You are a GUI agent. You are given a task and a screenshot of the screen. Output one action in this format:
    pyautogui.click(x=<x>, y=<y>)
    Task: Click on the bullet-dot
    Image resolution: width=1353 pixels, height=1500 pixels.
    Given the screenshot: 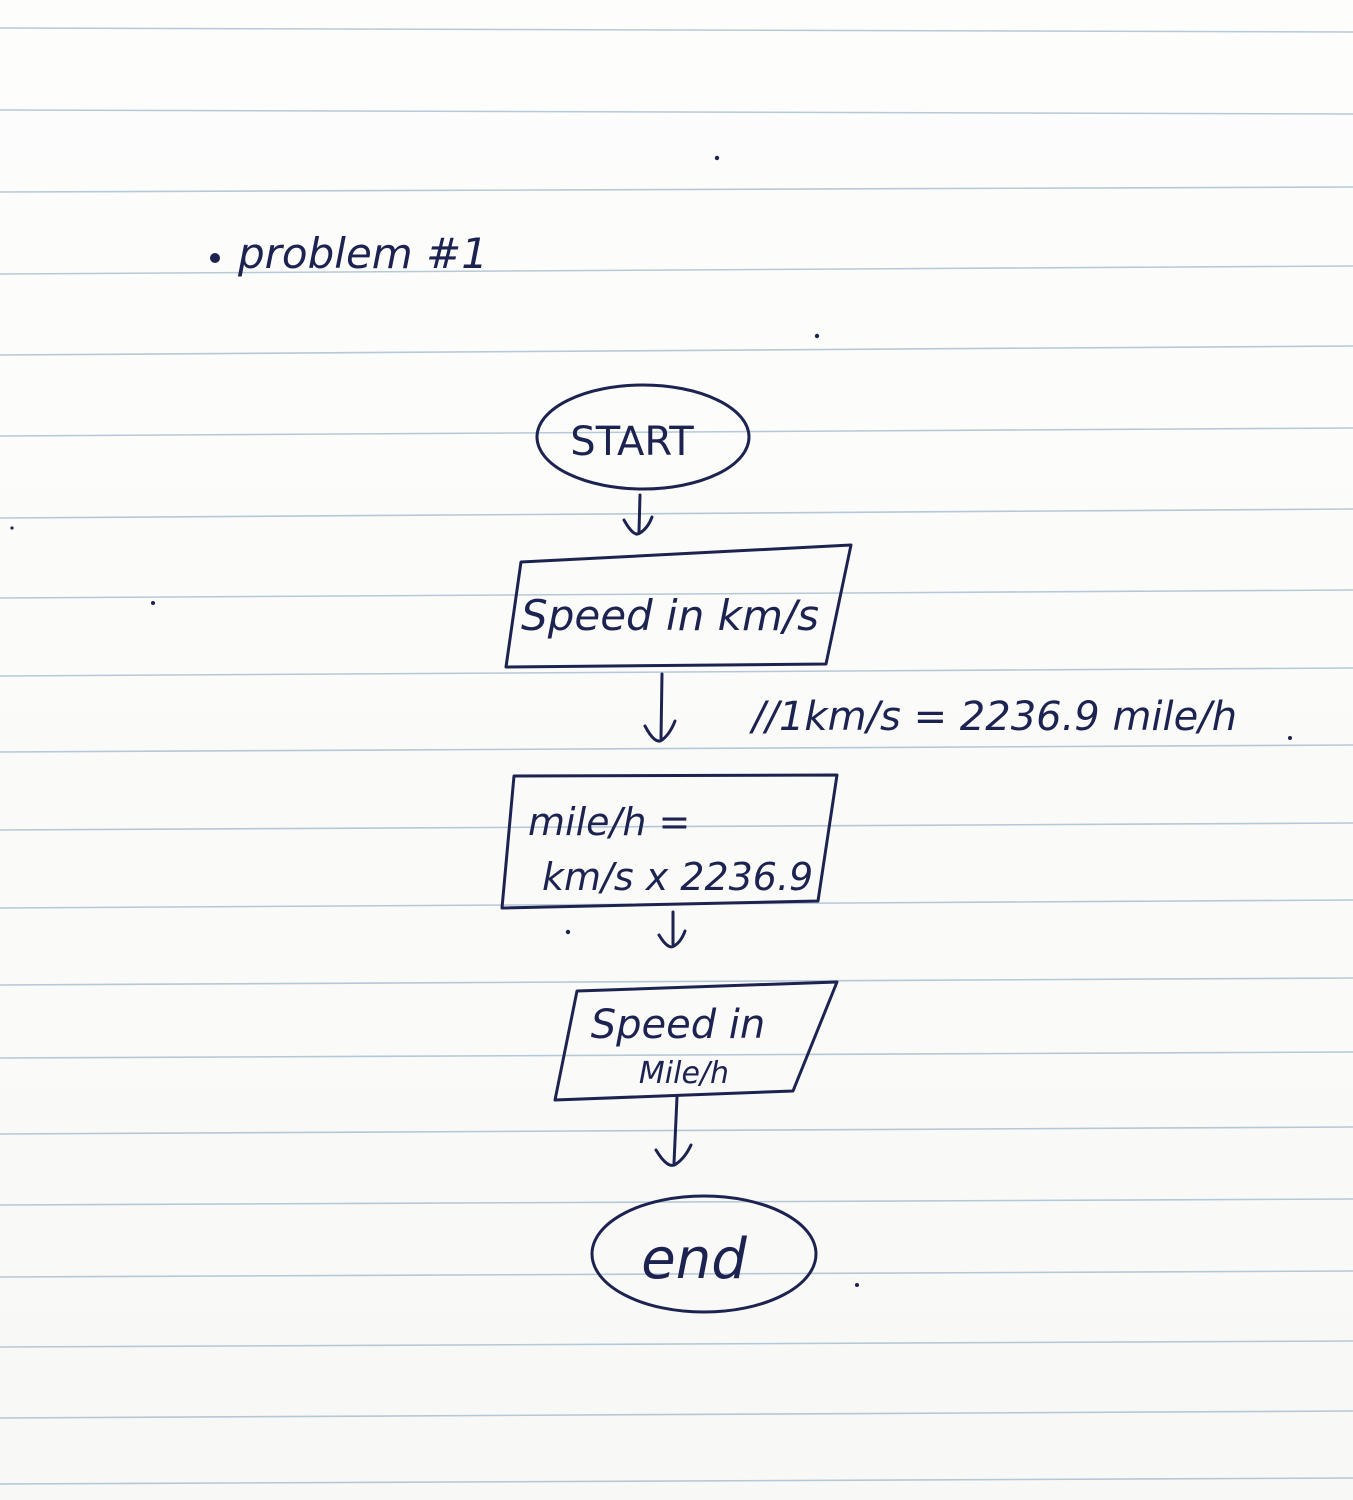 What is the action you would take?
    pyautogui.click(x=215, y=258)
    